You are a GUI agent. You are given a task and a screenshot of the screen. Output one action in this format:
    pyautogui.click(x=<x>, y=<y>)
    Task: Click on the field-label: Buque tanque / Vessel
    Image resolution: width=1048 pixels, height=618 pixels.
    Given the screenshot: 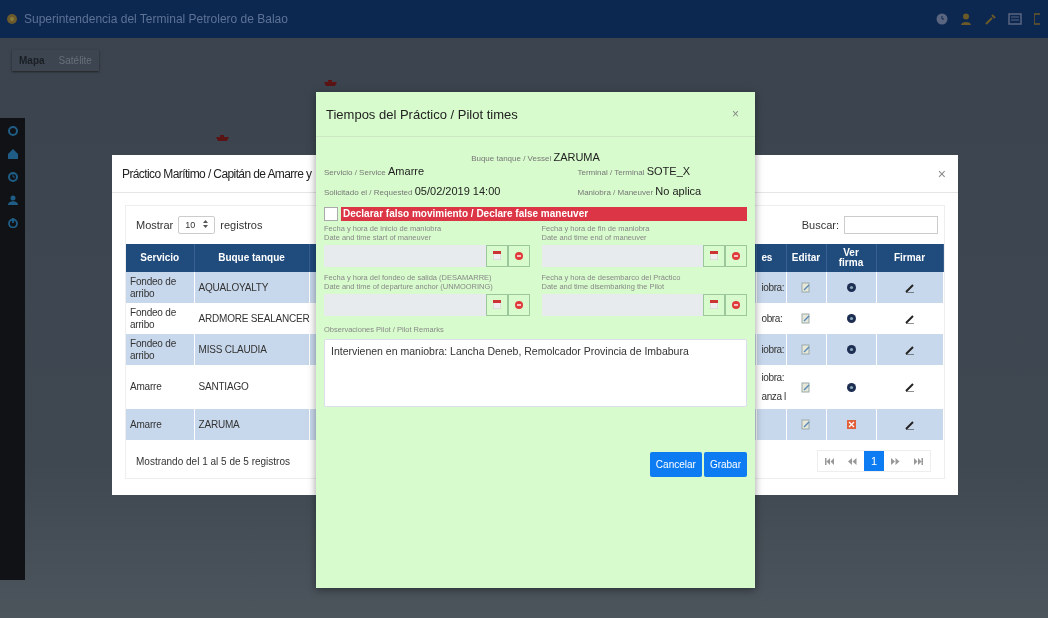 What is the action you would take?
    pyautogui.click(x=511, y=158)
    